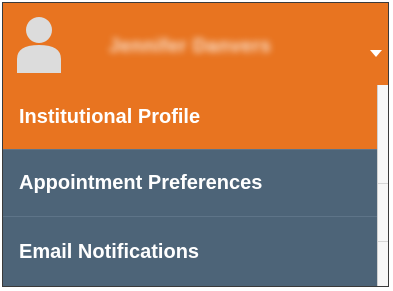 The width and height of the screenshot is (393, 291). What do you see at coordinates (109, 252) in the screenshot?
I see `menu-item-label: Email Notifications` at bounding box center [109, 252].